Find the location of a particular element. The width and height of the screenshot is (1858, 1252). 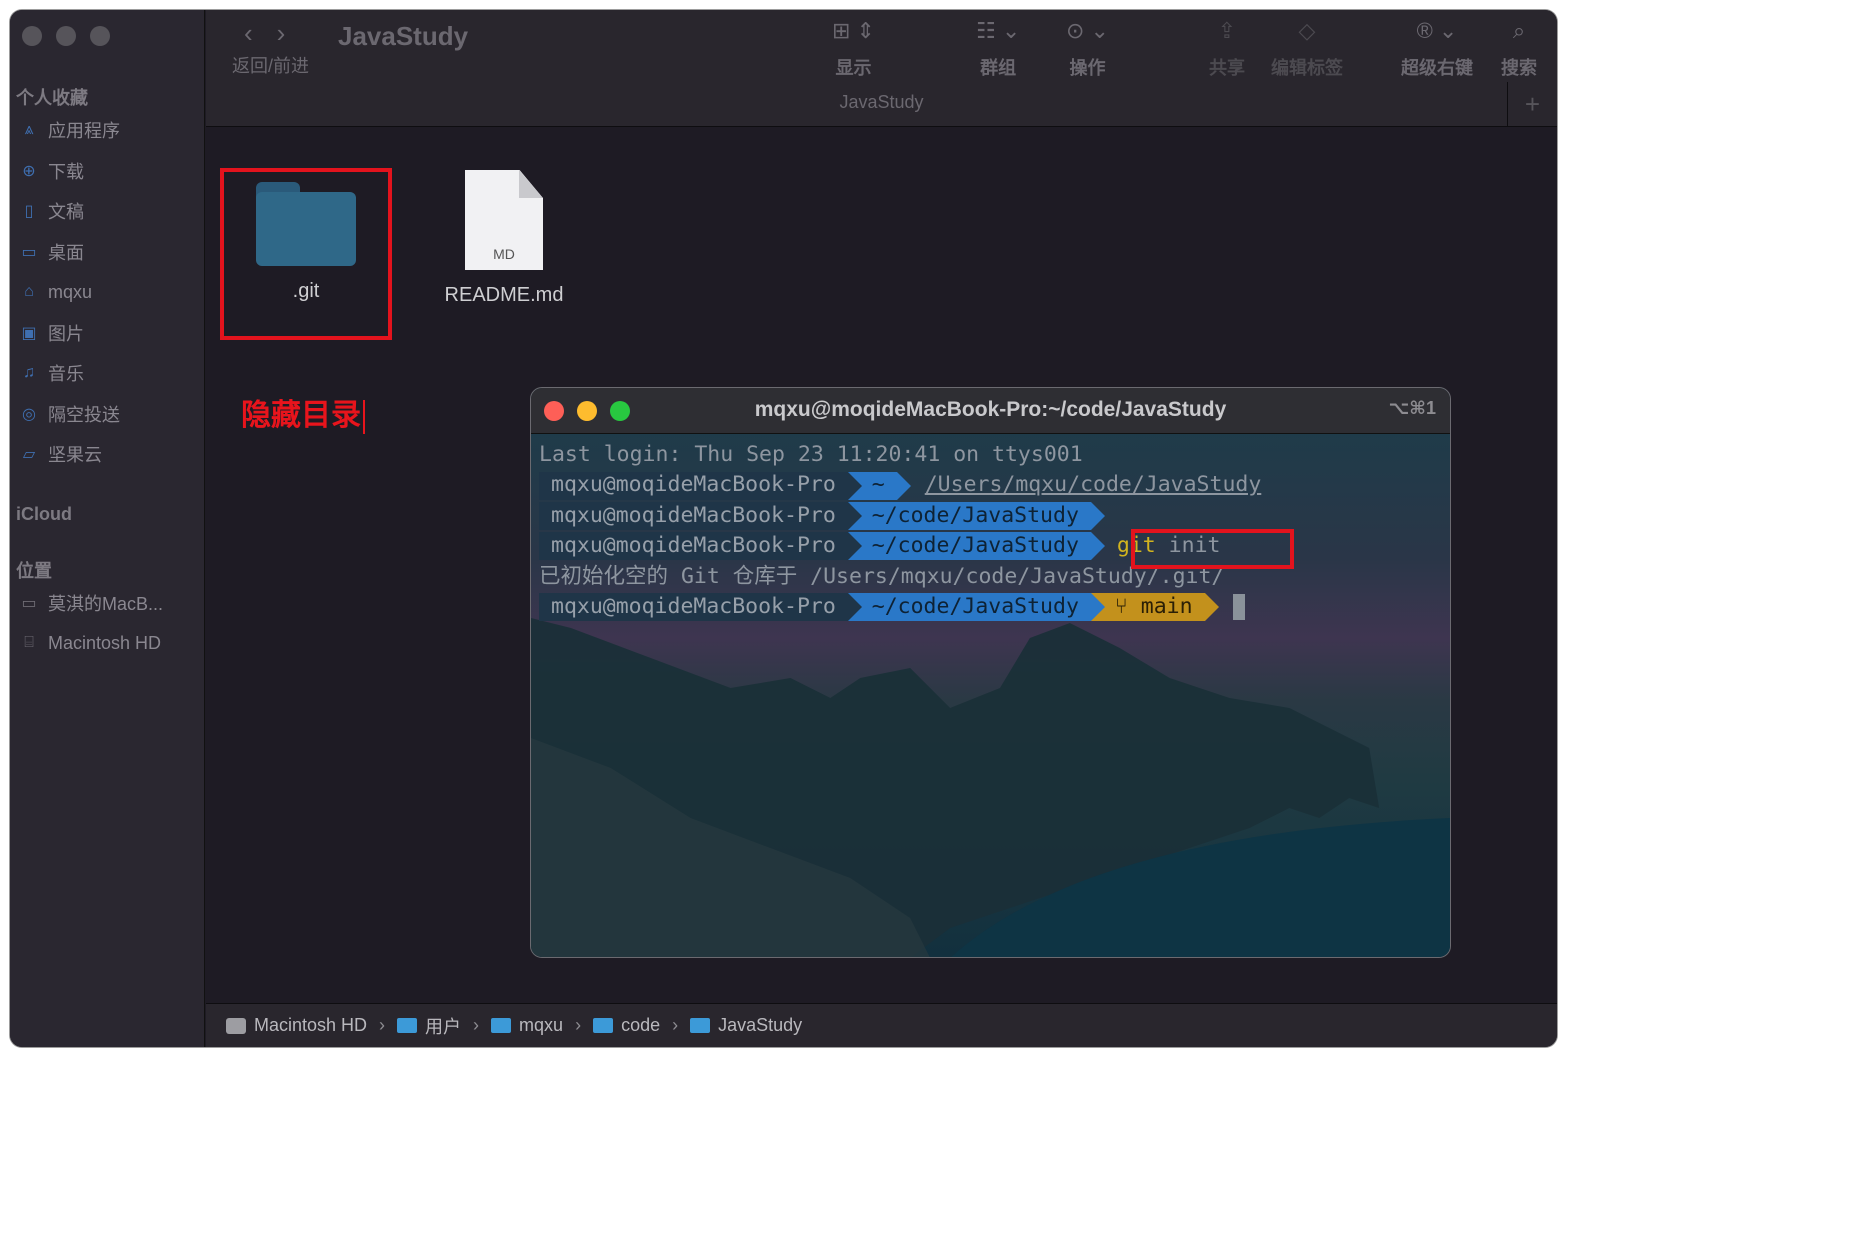

sidebar-item-label: 桌面 is located at coordinates (66, 253).